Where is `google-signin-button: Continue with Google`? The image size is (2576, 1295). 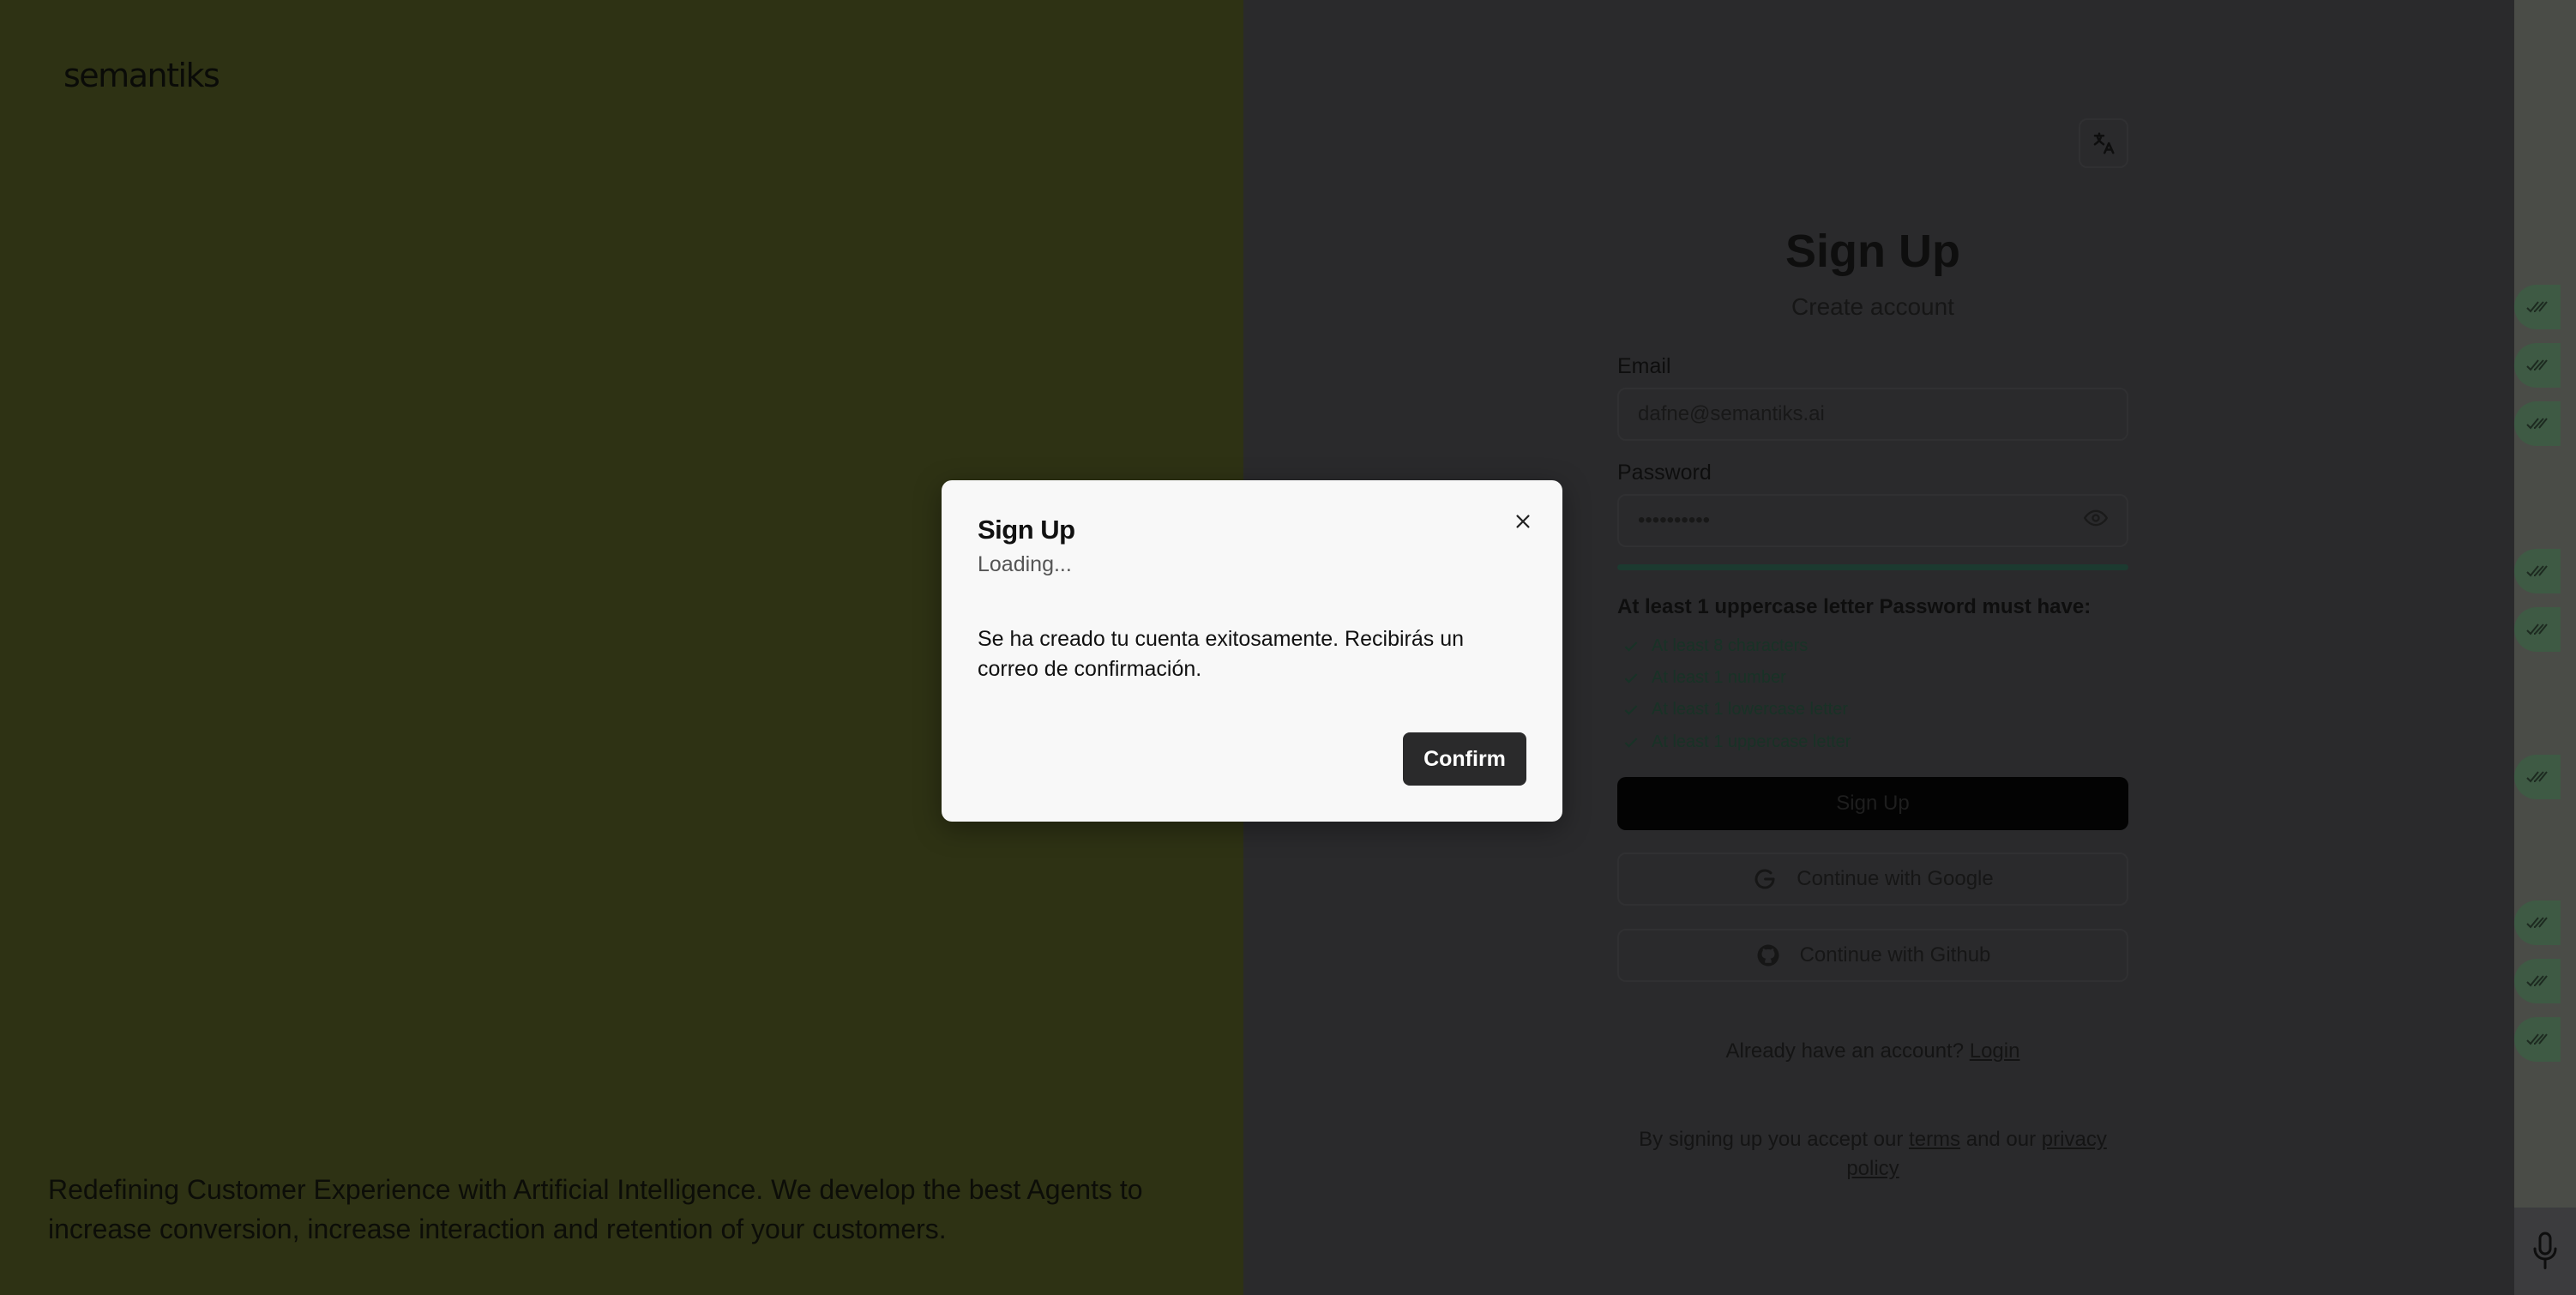
google-signin-button: Continue with Google is located at coordinates (1872, 879).